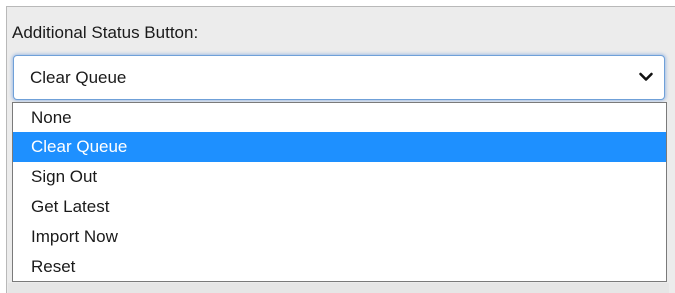 Image resolution: width=675 pixels, height=293 pixels. I want to click on panel-edge, so click(671, 220).